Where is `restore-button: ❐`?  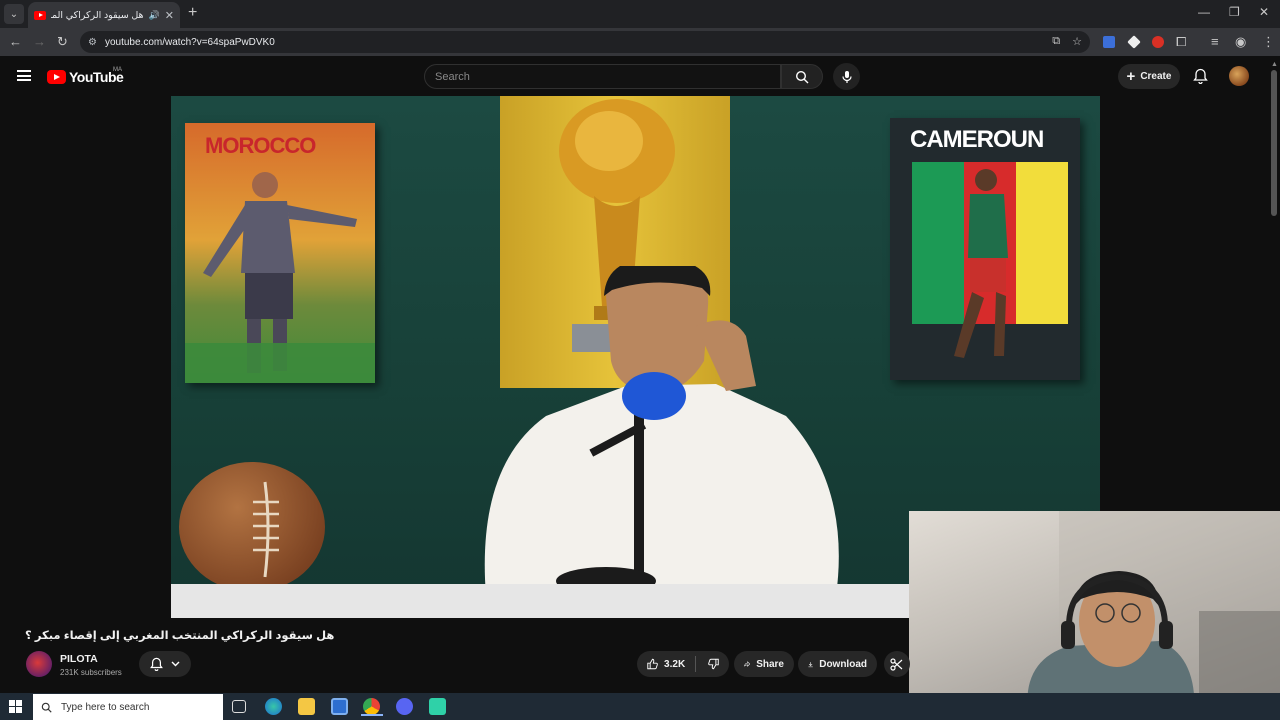 restore-button: ❐ is located at coordinates (1234, 12).